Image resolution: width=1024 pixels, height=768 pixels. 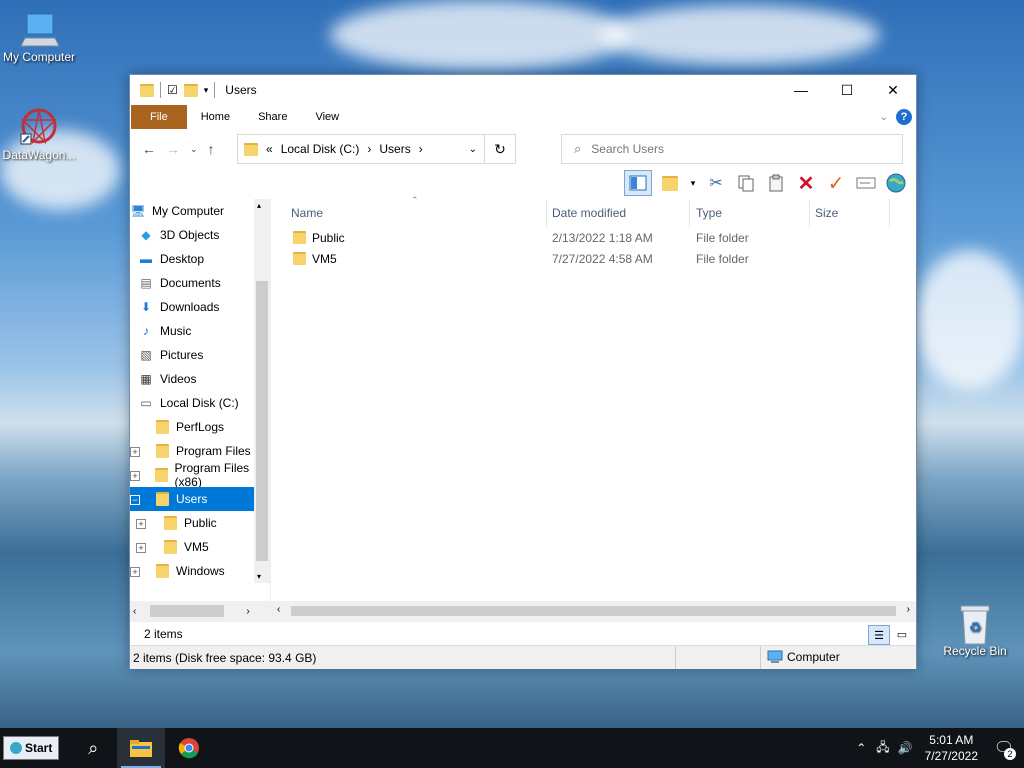 I want to click on checkmark-icon: ✓, so click(x=836, y=183).